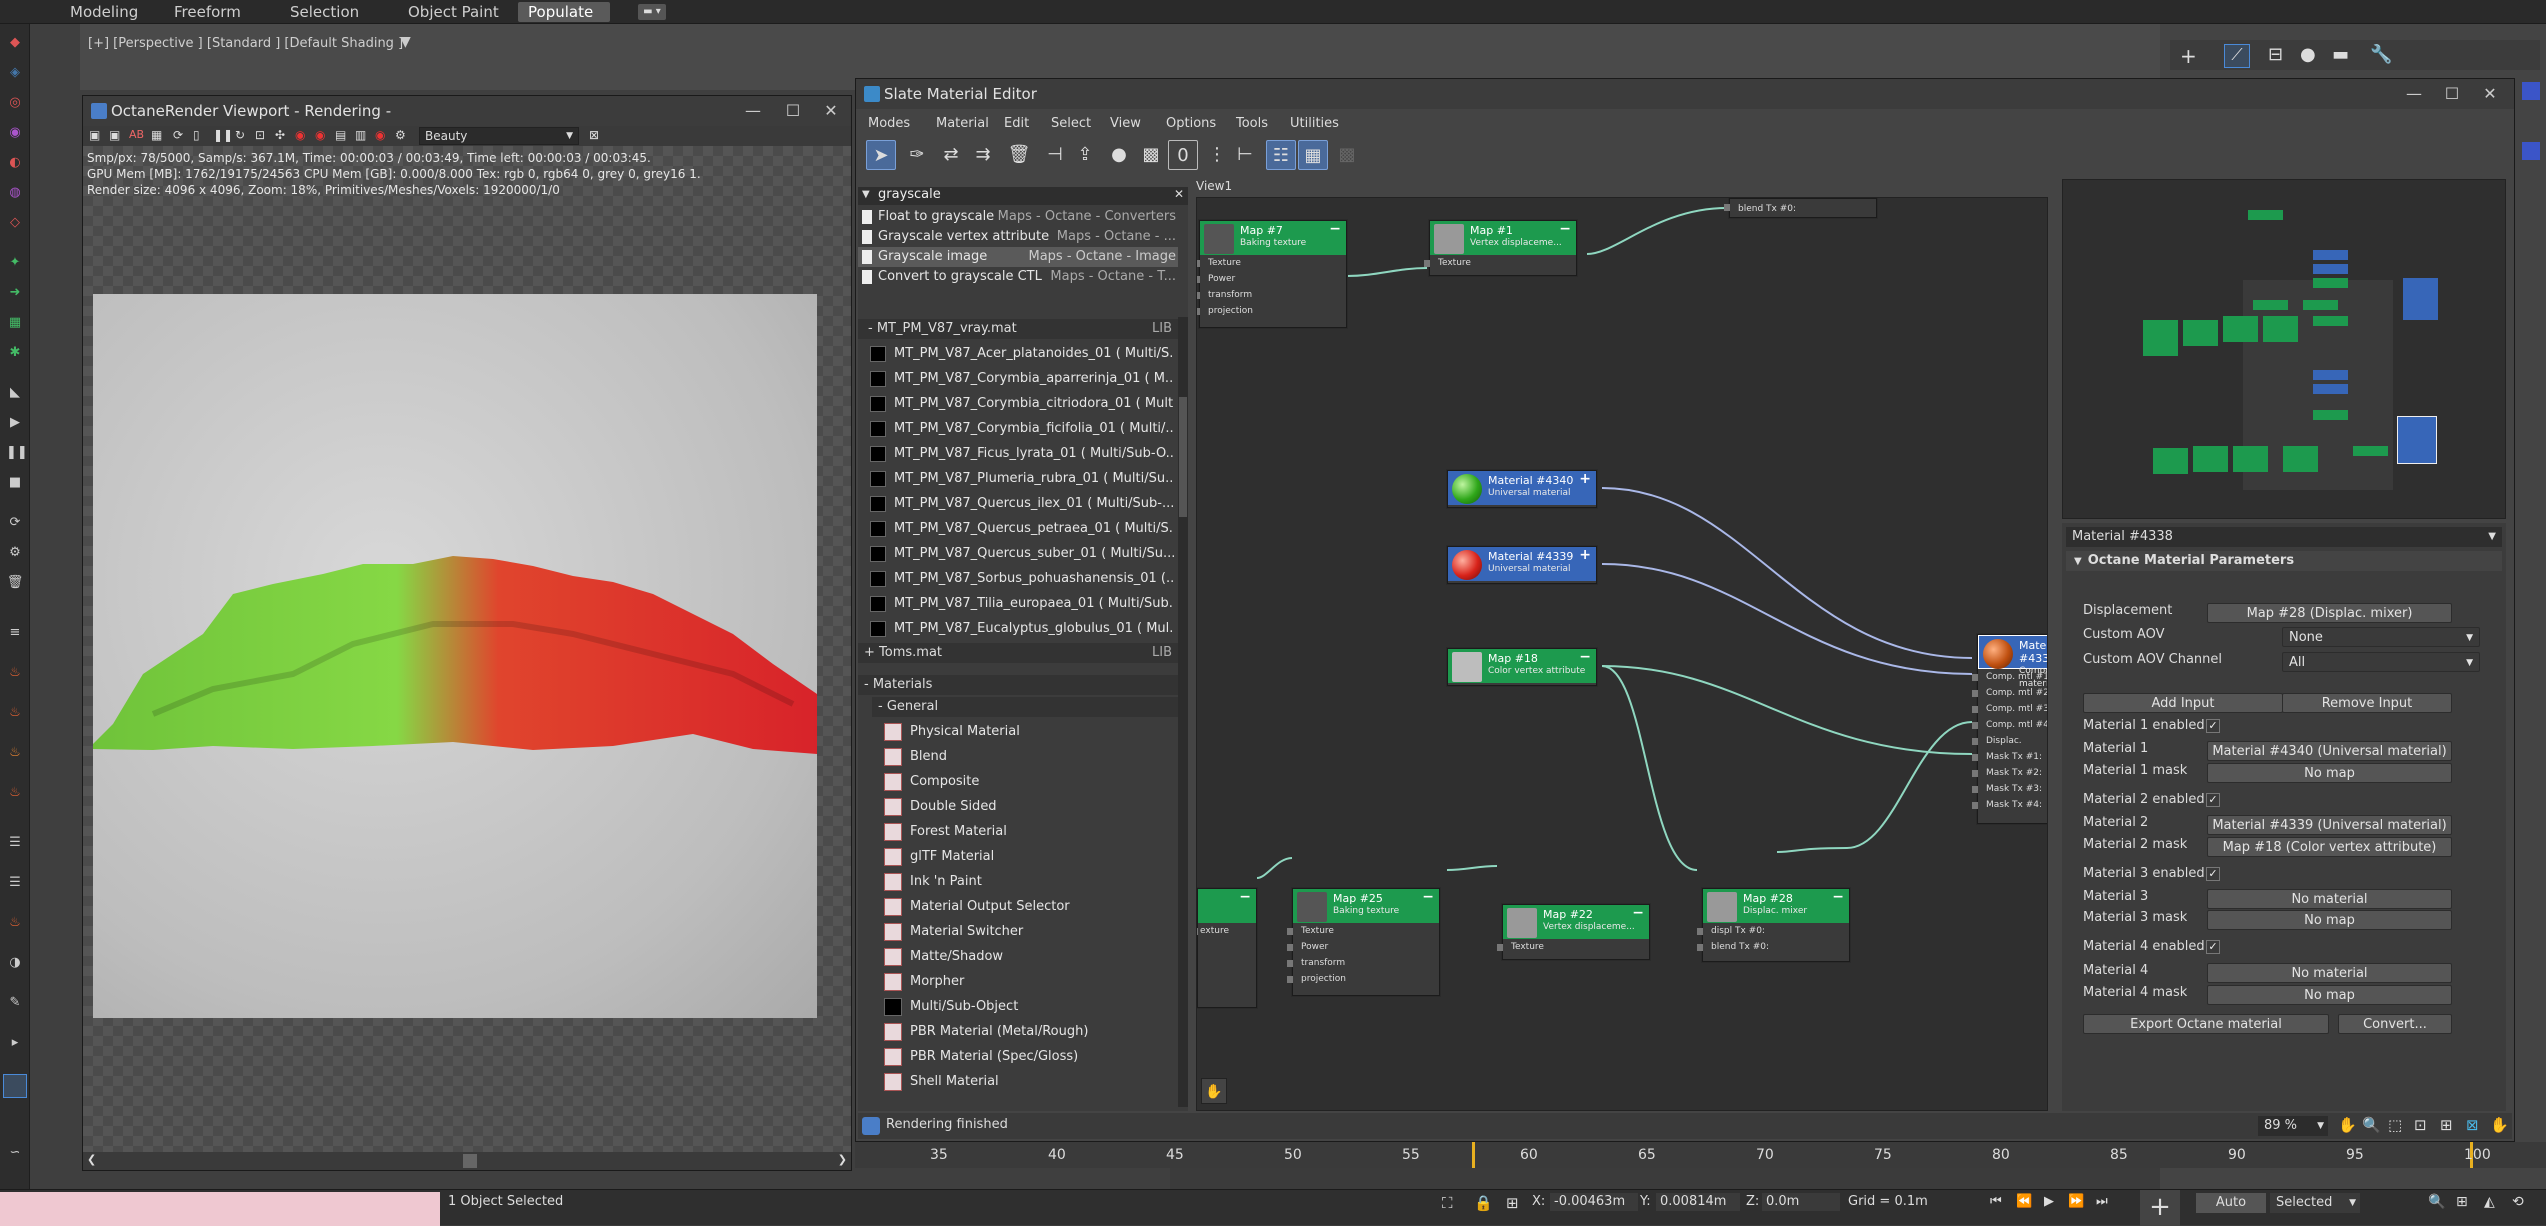  Describe the element at coordinates (324, 12) in the screenshot. I see `ribbon-tab-selection: Selection` at that location.